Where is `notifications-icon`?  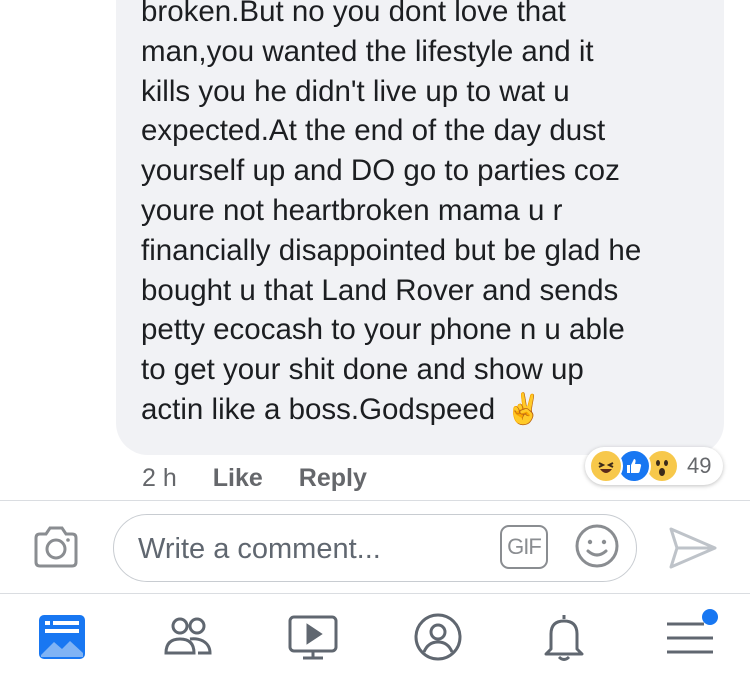
notifications-icon is located at coordinates (564, 637).